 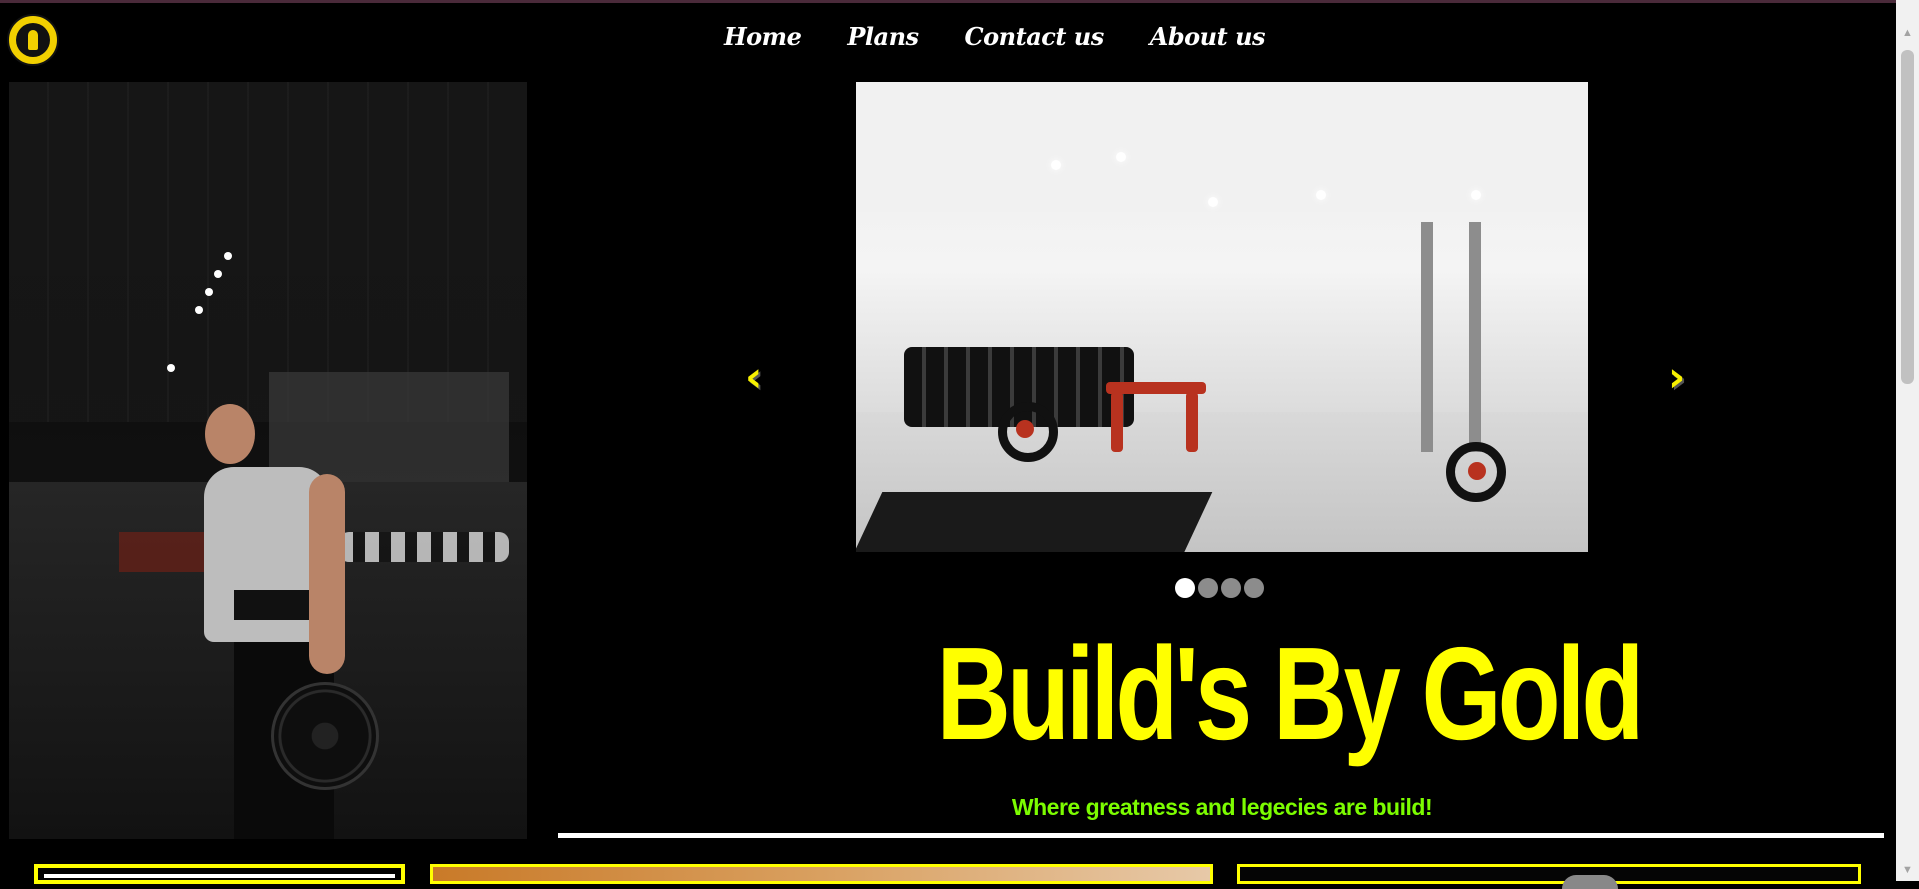 I want to click on main-nav: Home Plans Contact us About us, so click(x=1017, y=36).